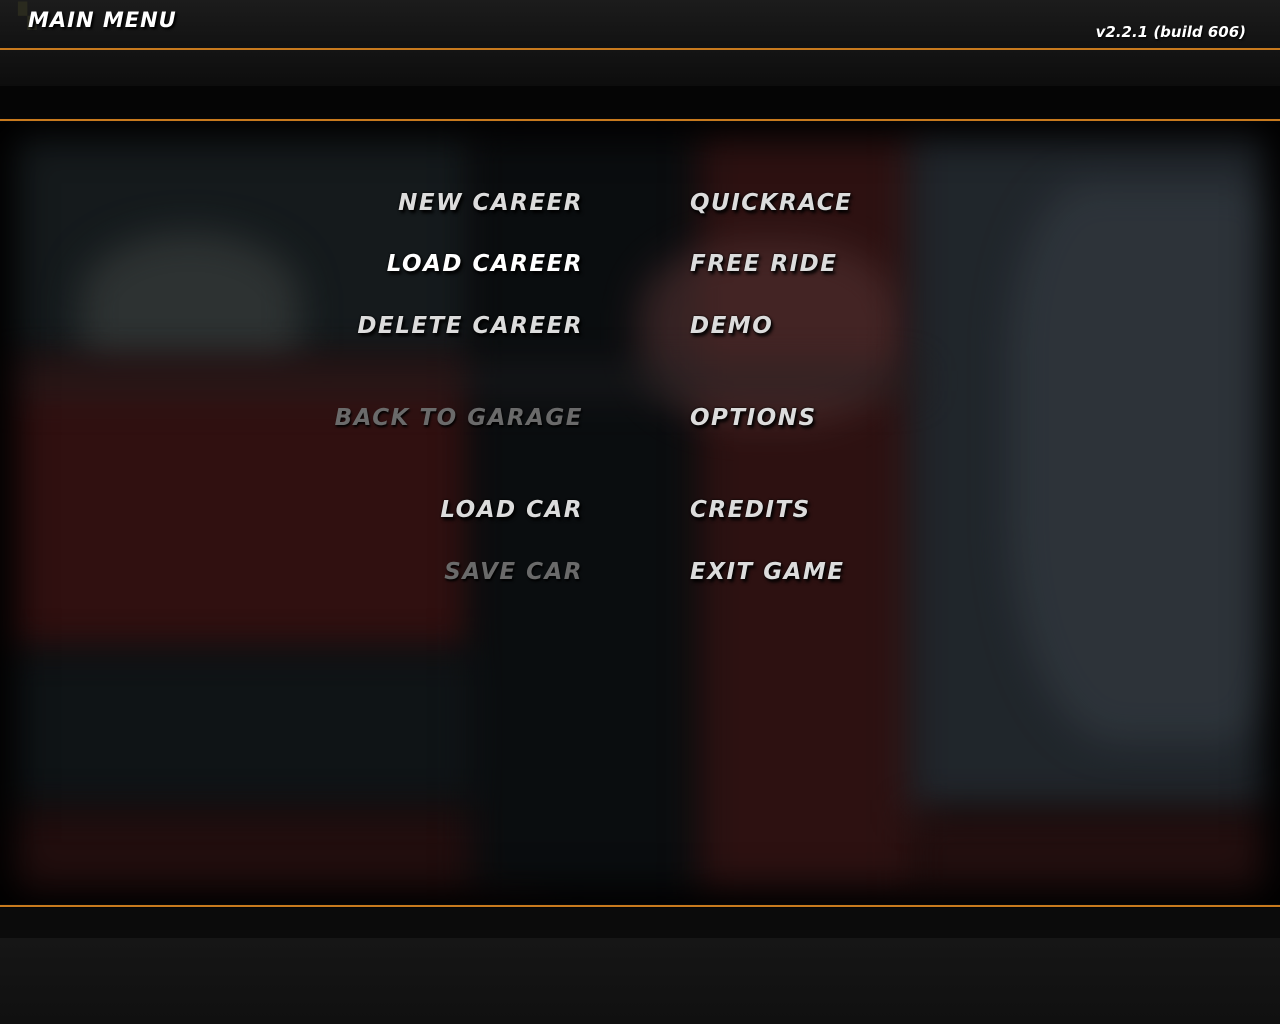  Describe the element at coordinates (750, 510) in the screenshot. I see `credits-button: CREDITS` at that location.